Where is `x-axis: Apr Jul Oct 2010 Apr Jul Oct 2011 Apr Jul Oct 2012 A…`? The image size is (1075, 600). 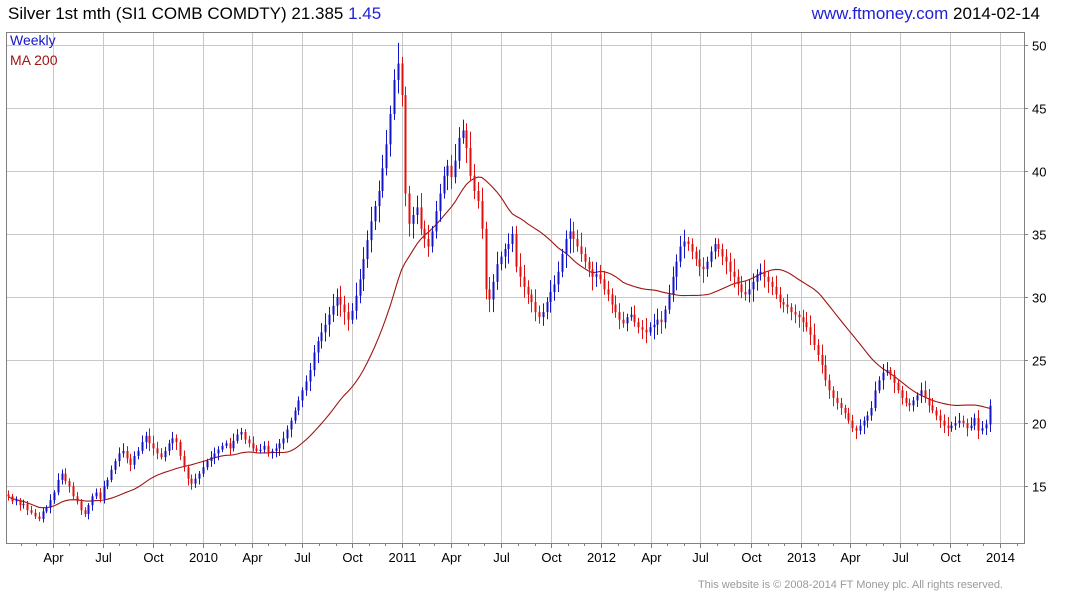
x-axis: Apr Jul Oct 2010 Apr Jul Oct 2011 Apr Jul Oct 2012 A… is located at coordinates (519, 554).